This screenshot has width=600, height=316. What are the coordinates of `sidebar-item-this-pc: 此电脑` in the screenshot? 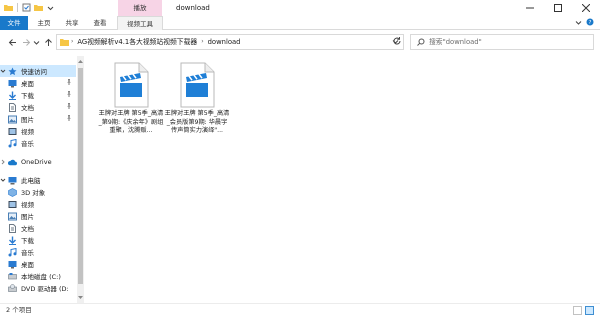 It's located at (38, 180).